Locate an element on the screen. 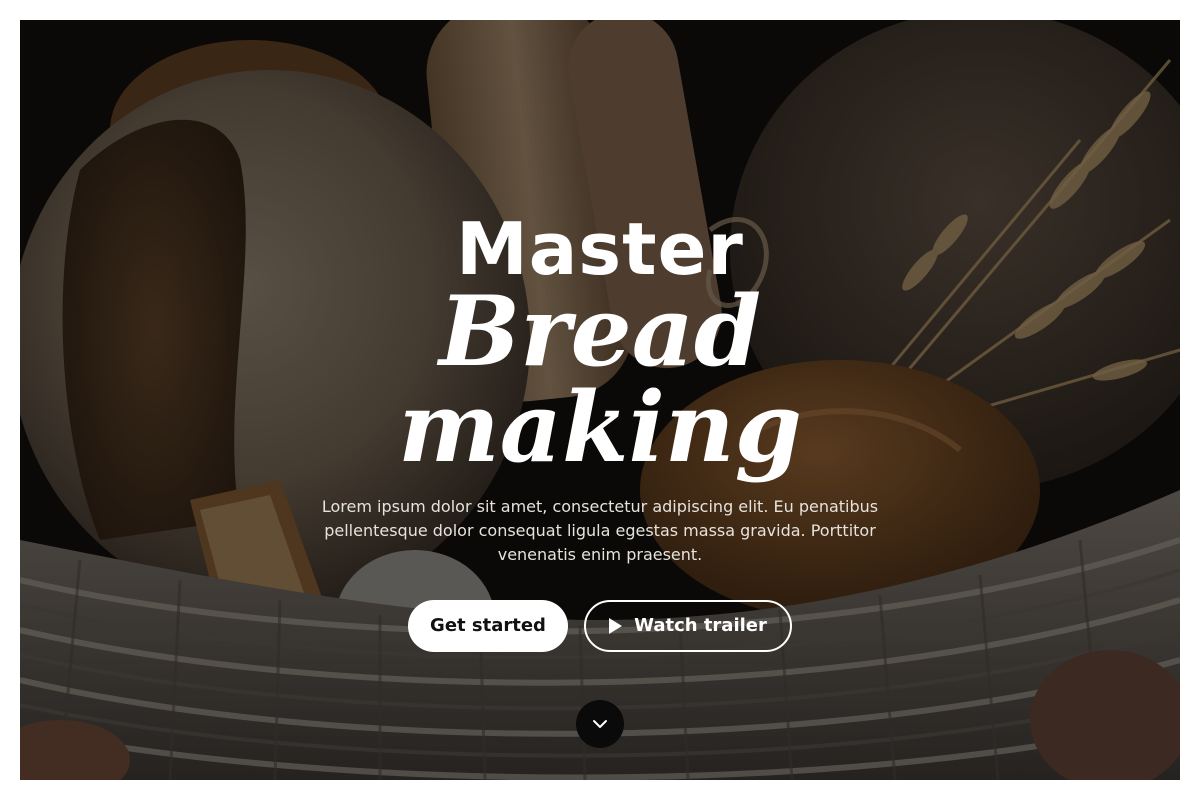  get-started-label: Get started is located at coordinates (488, 625).